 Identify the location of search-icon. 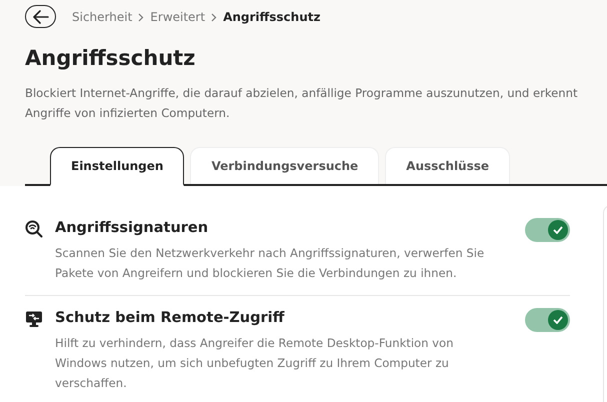
(34, 229).